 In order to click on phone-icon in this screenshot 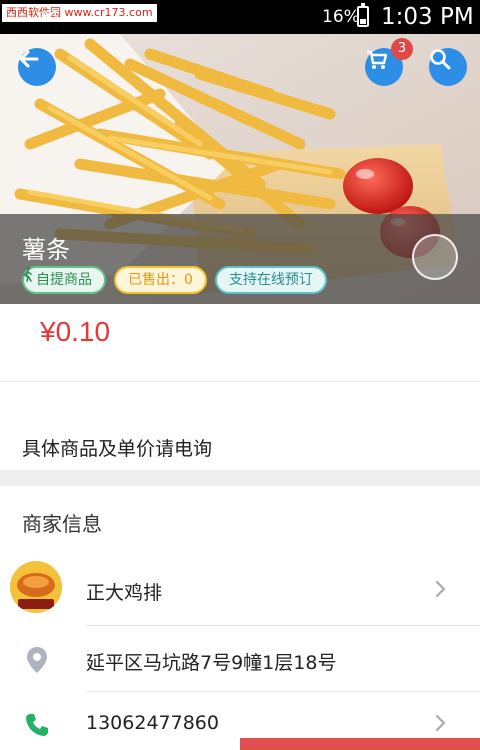, I will do `click(37, 725)`.